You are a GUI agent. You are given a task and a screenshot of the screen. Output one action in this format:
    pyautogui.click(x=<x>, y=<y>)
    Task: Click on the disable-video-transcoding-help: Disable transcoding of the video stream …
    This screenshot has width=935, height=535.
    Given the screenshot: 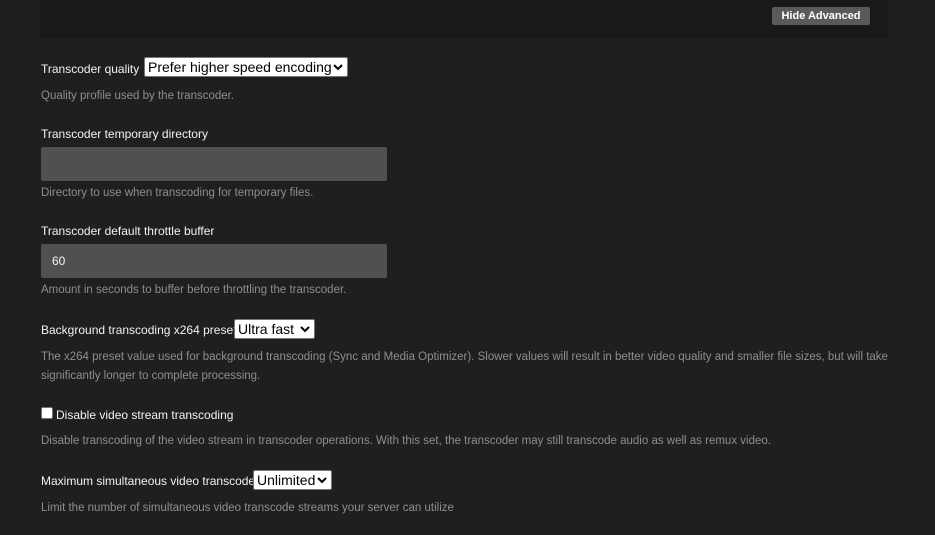 What is the action you would take?
    pyautogui.click(x=406, y=441)
    